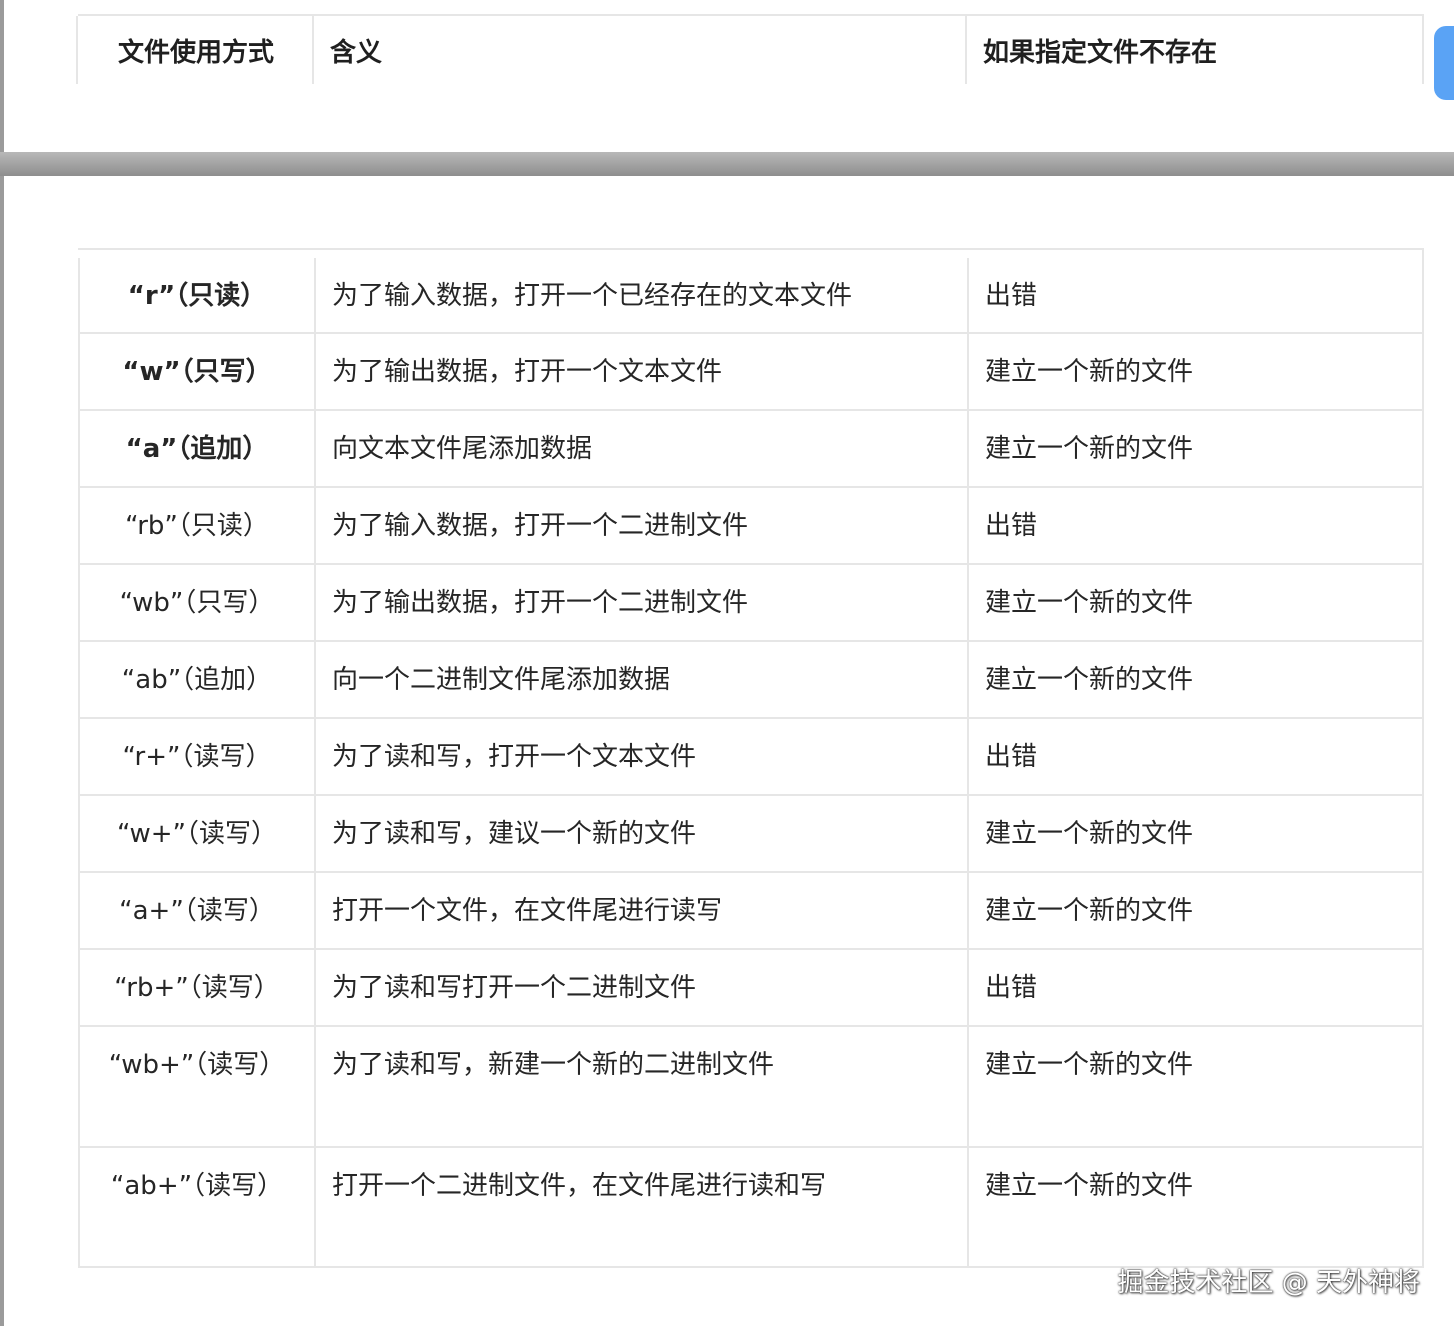 The height and width of the screenshot is (1326, 1454). What do you see at coordinates (640, 1086) in the screenshot?
I see `cell-meaning: 为了读和写，新建一个新的二进制文件` at bounding box center [640, 1086].